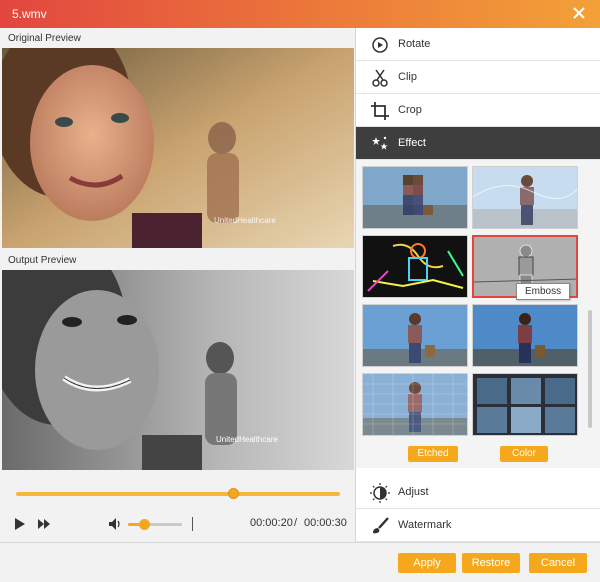  Describe the element at coordinates (478, 525) in the screenshot. I see `menu-watermark: Watermark` at that location.